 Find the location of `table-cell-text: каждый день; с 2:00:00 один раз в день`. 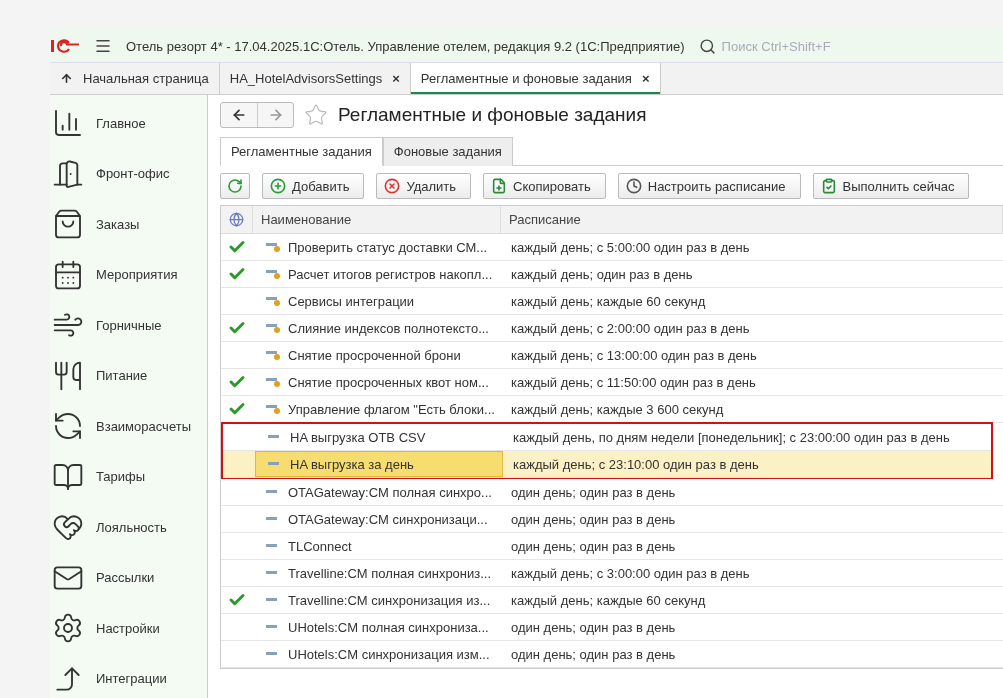

table-cell-text: каждый день; с 2:00:00 один раз в день is located at coordinates (630, 328).